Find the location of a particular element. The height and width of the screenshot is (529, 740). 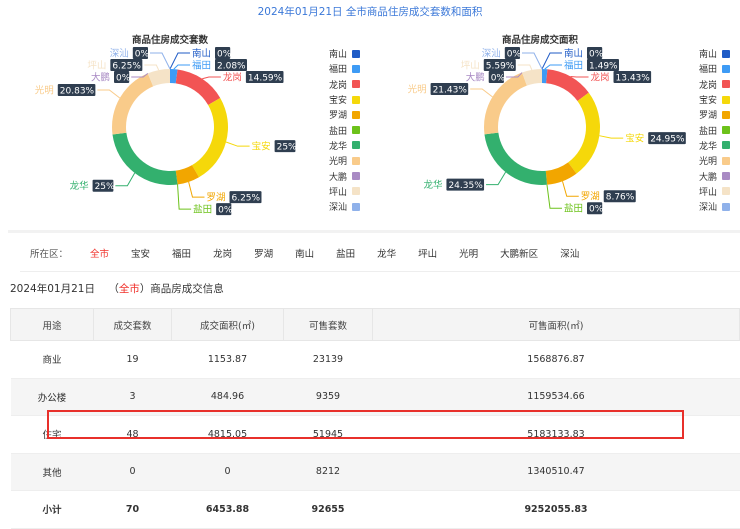

slice-label-value: 8.76% is located at coordinates (620, 198).